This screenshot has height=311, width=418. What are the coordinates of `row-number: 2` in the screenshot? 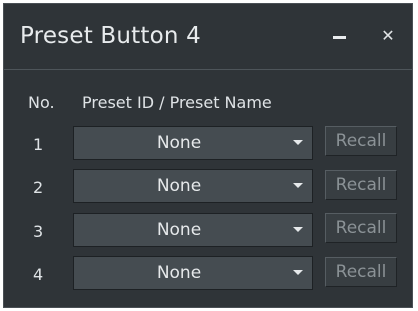 It's located at (38, 187).